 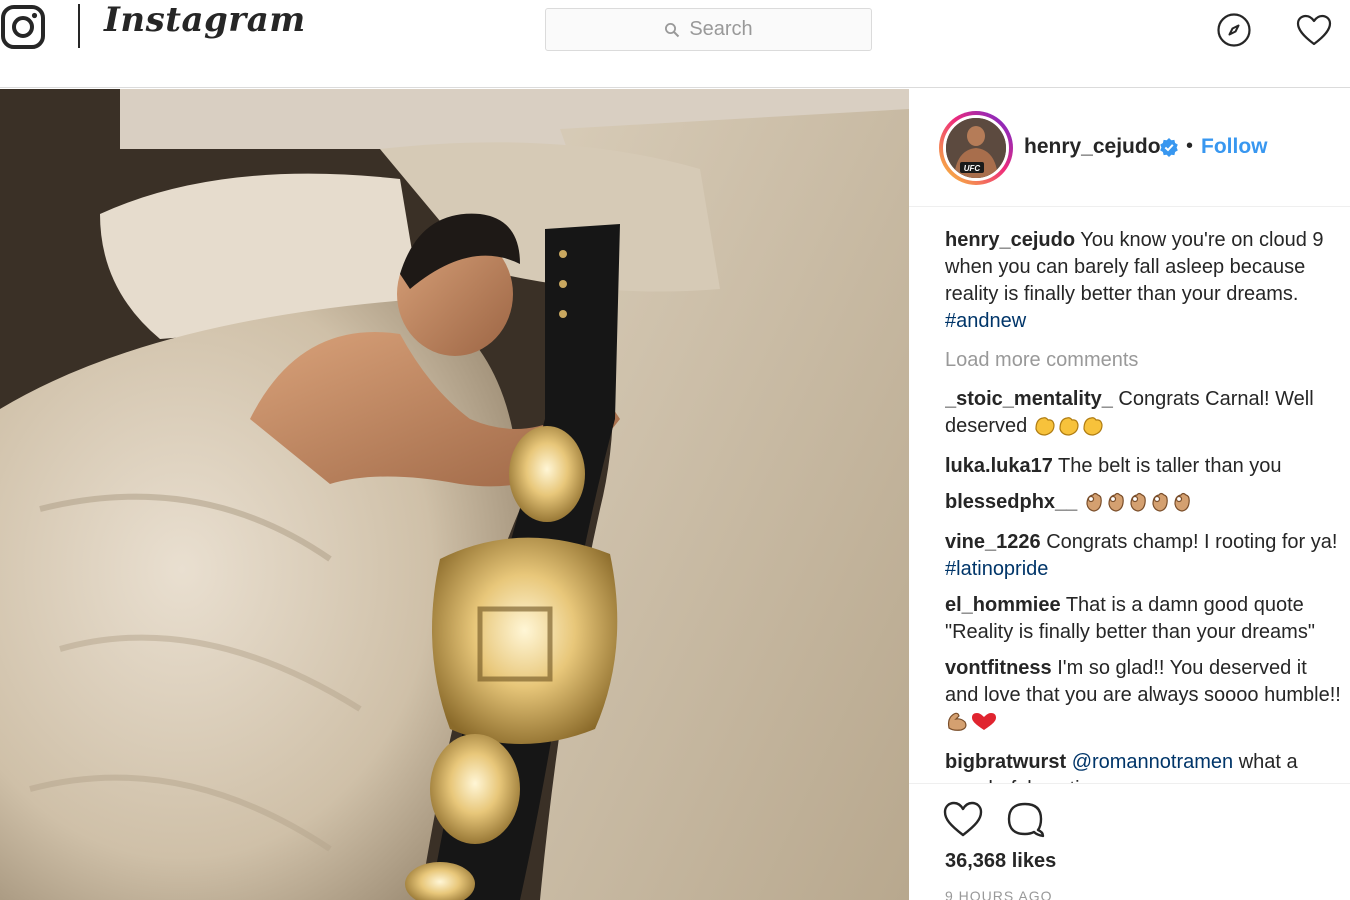 I want to click on comment-item: blessedphx__, so click(x=1145, y=504).